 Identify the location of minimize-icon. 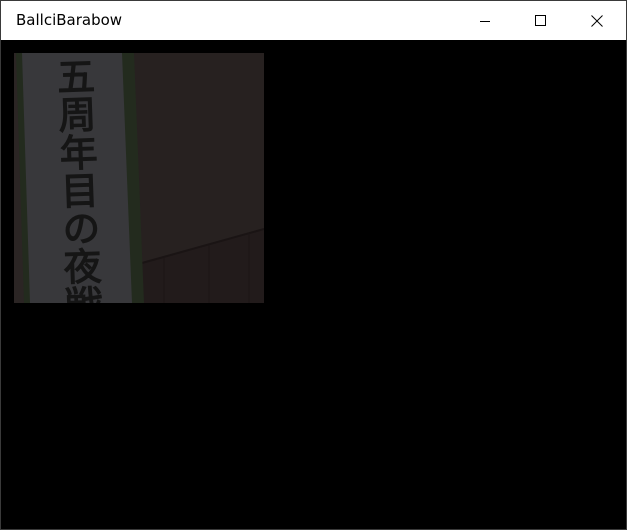
(485, 21).